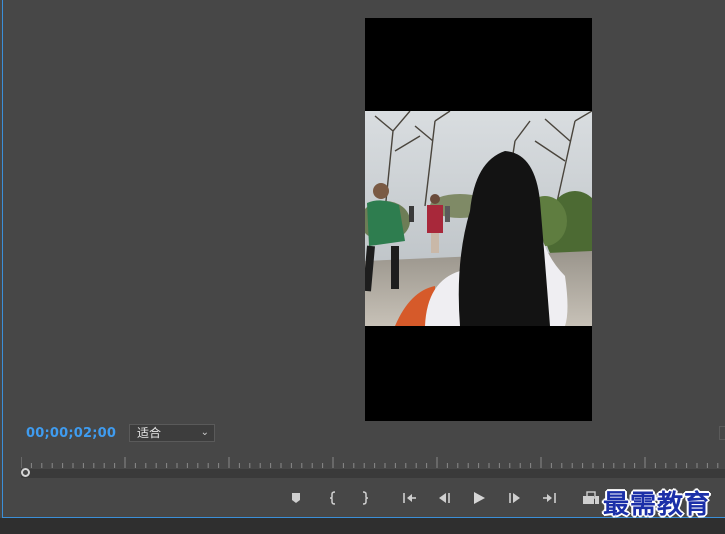  I want to click on video-frame-image, so click(478, 218).